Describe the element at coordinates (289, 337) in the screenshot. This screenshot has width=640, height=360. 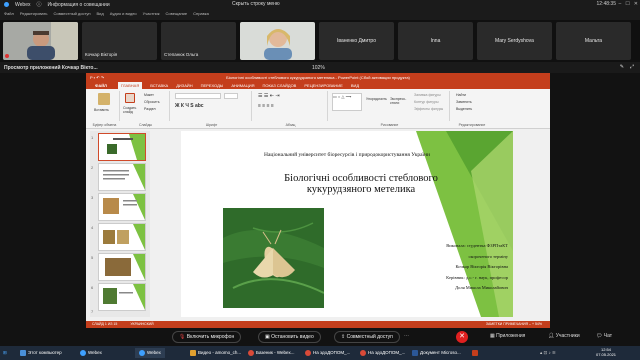
I see `stop-video-button: ▣ Остановить видео` at that location.